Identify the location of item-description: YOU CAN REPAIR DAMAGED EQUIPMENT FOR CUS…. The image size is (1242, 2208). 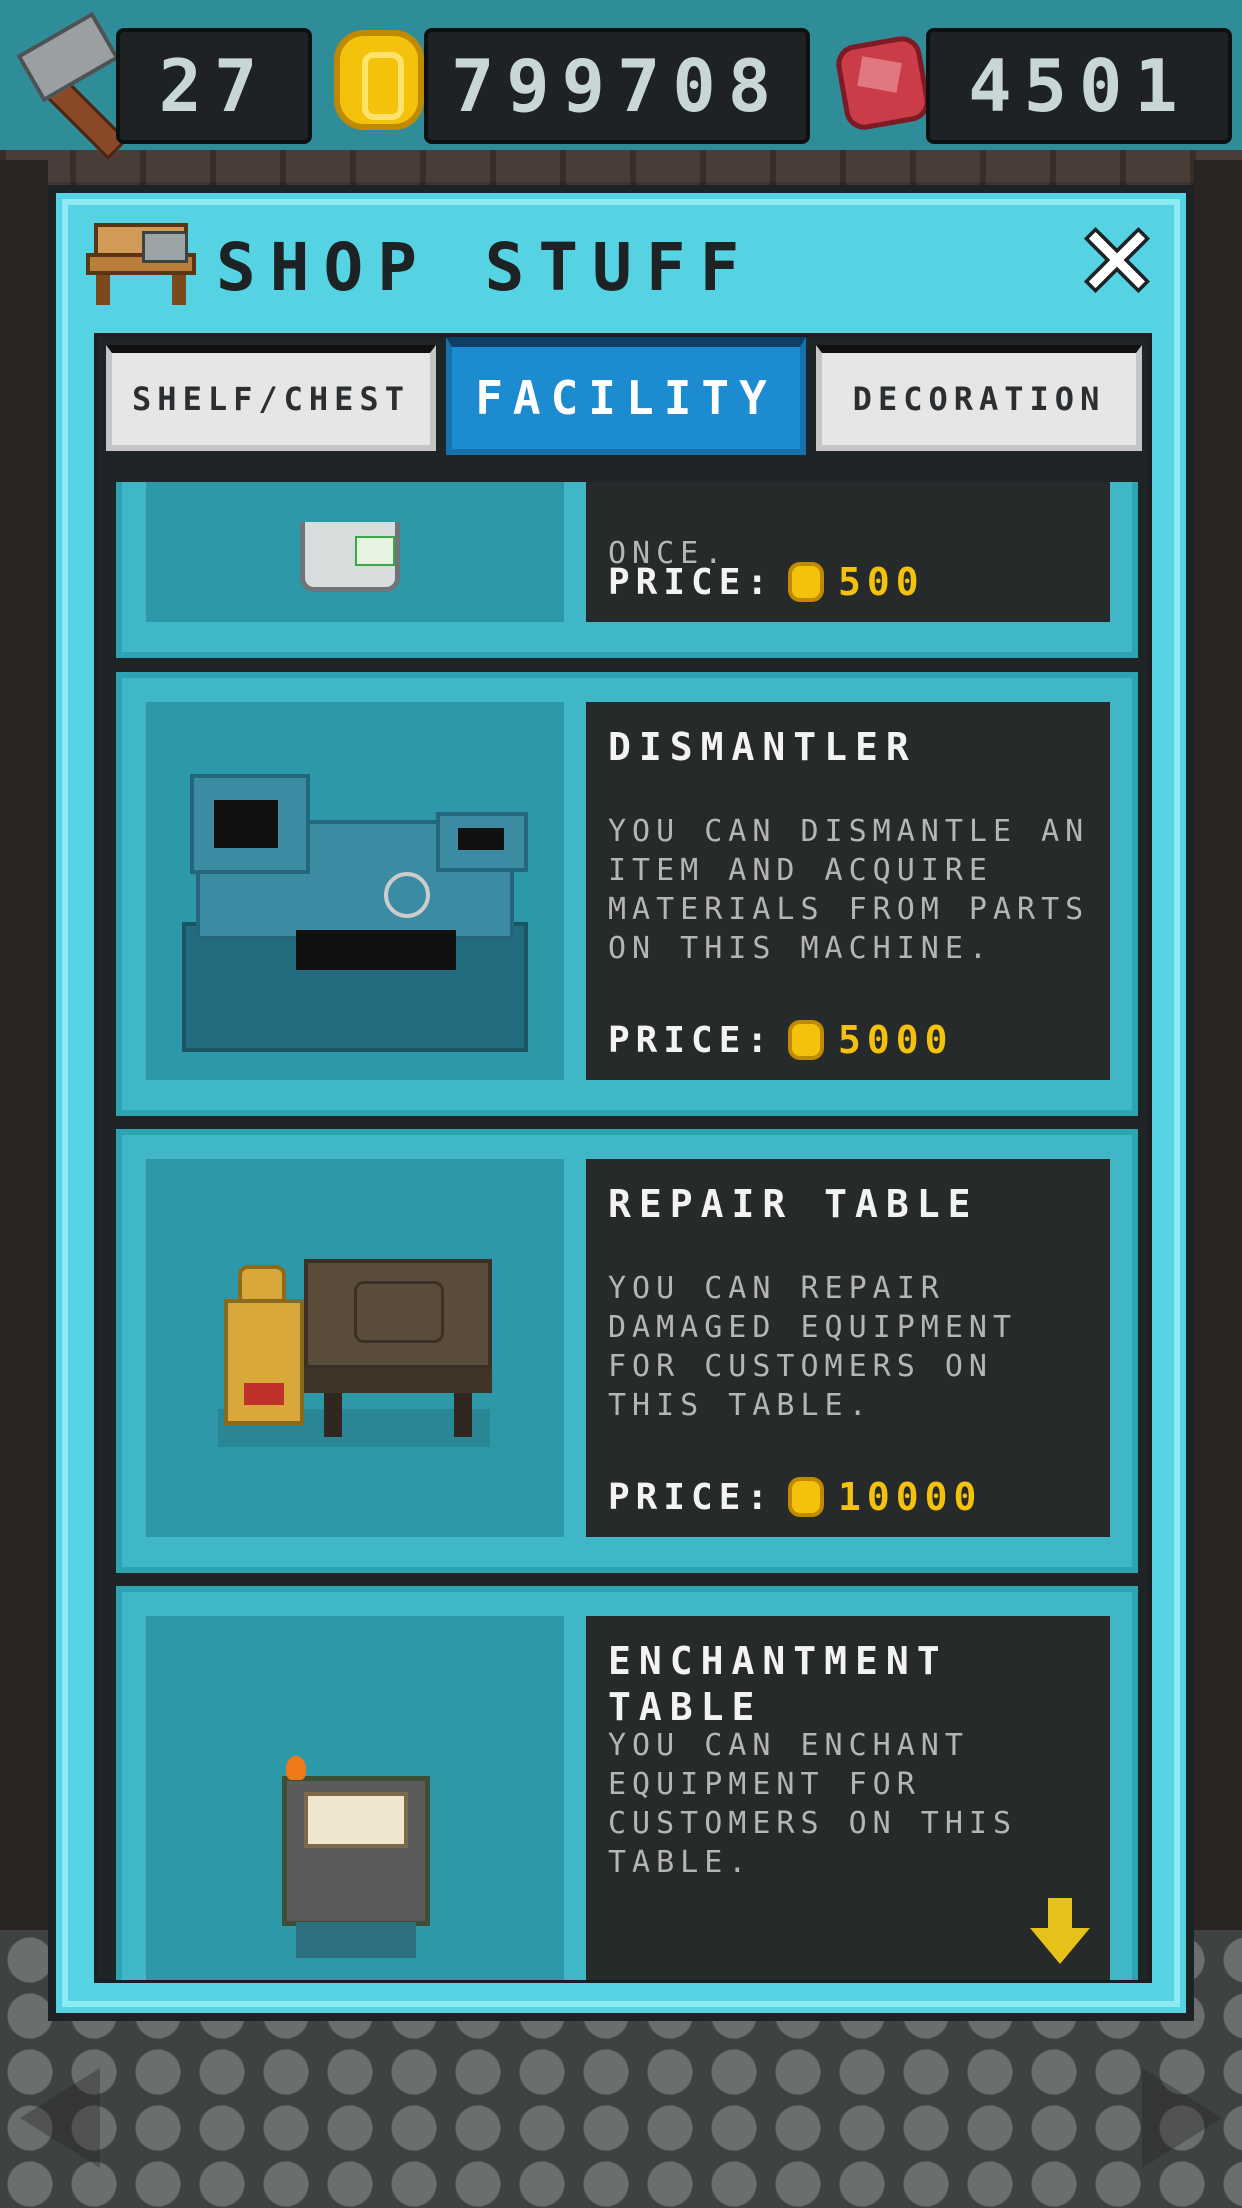
(813, 1347).